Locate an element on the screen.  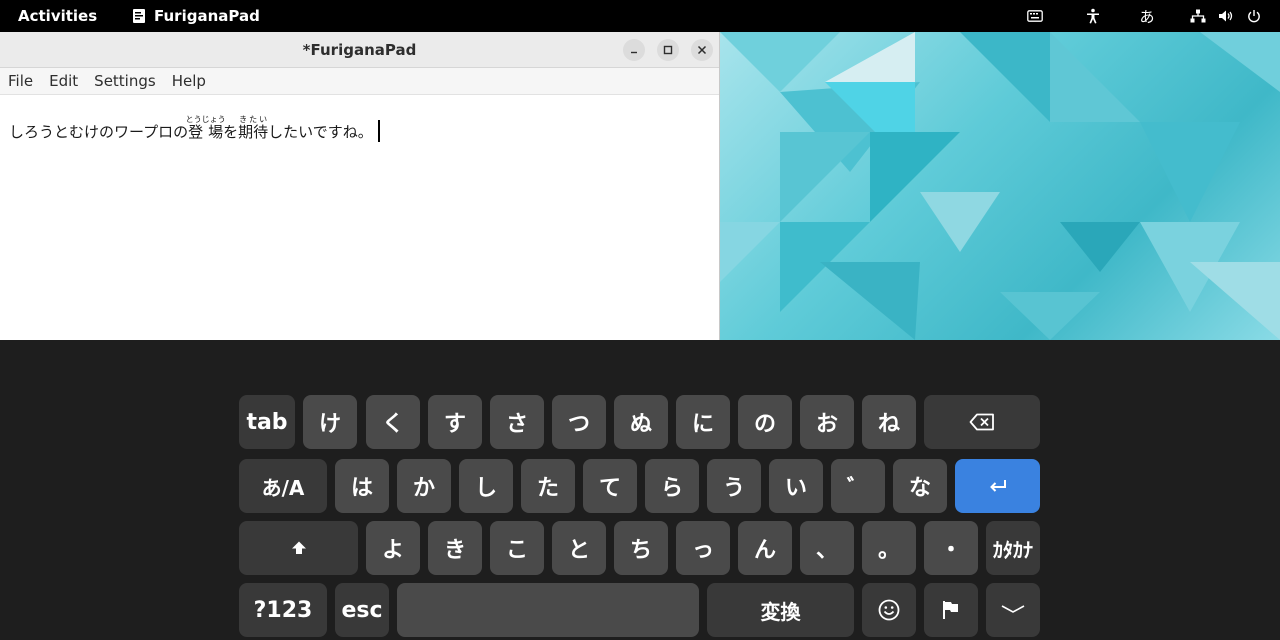
key-esc: esc is located at coordinates (362, 610).